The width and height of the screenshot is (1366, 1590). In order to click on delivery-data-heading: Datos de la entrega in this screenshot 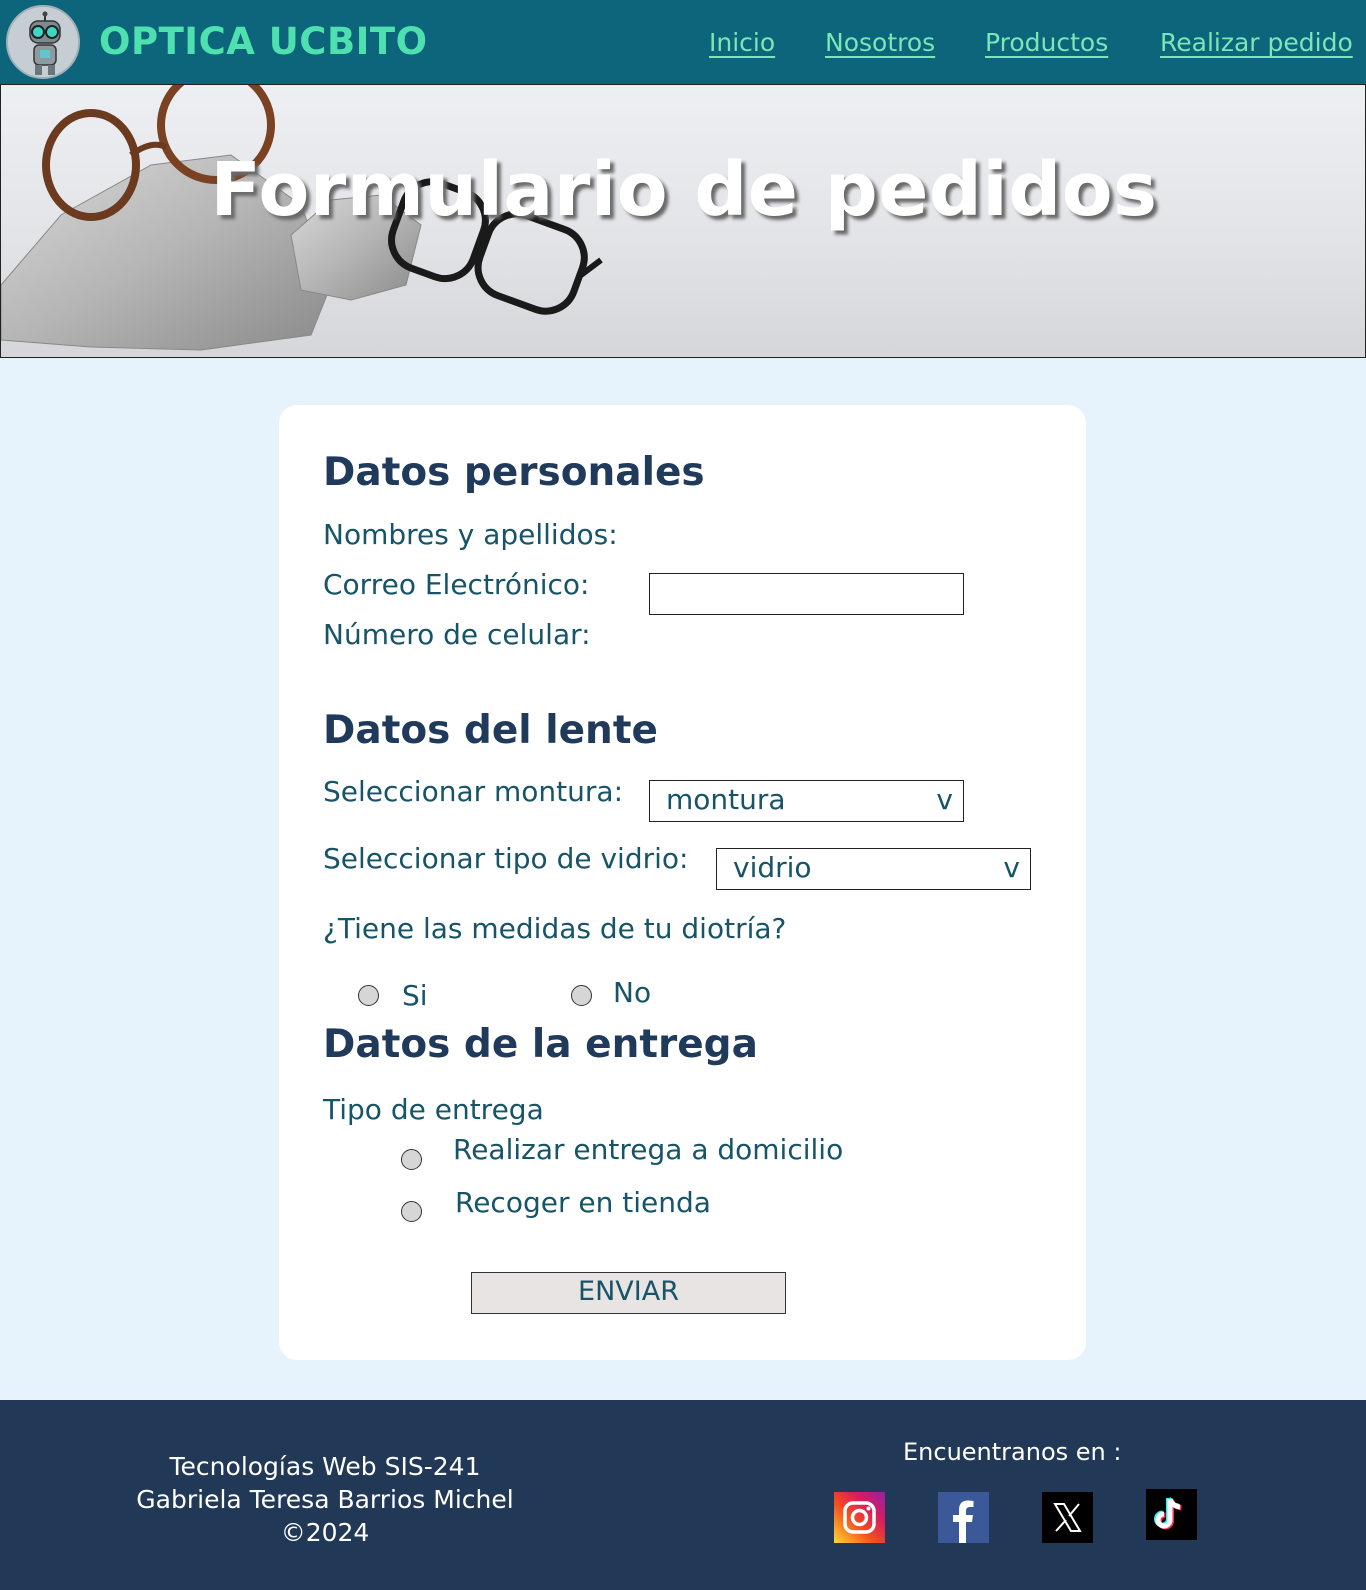, I will do `click(540, 1044)`.